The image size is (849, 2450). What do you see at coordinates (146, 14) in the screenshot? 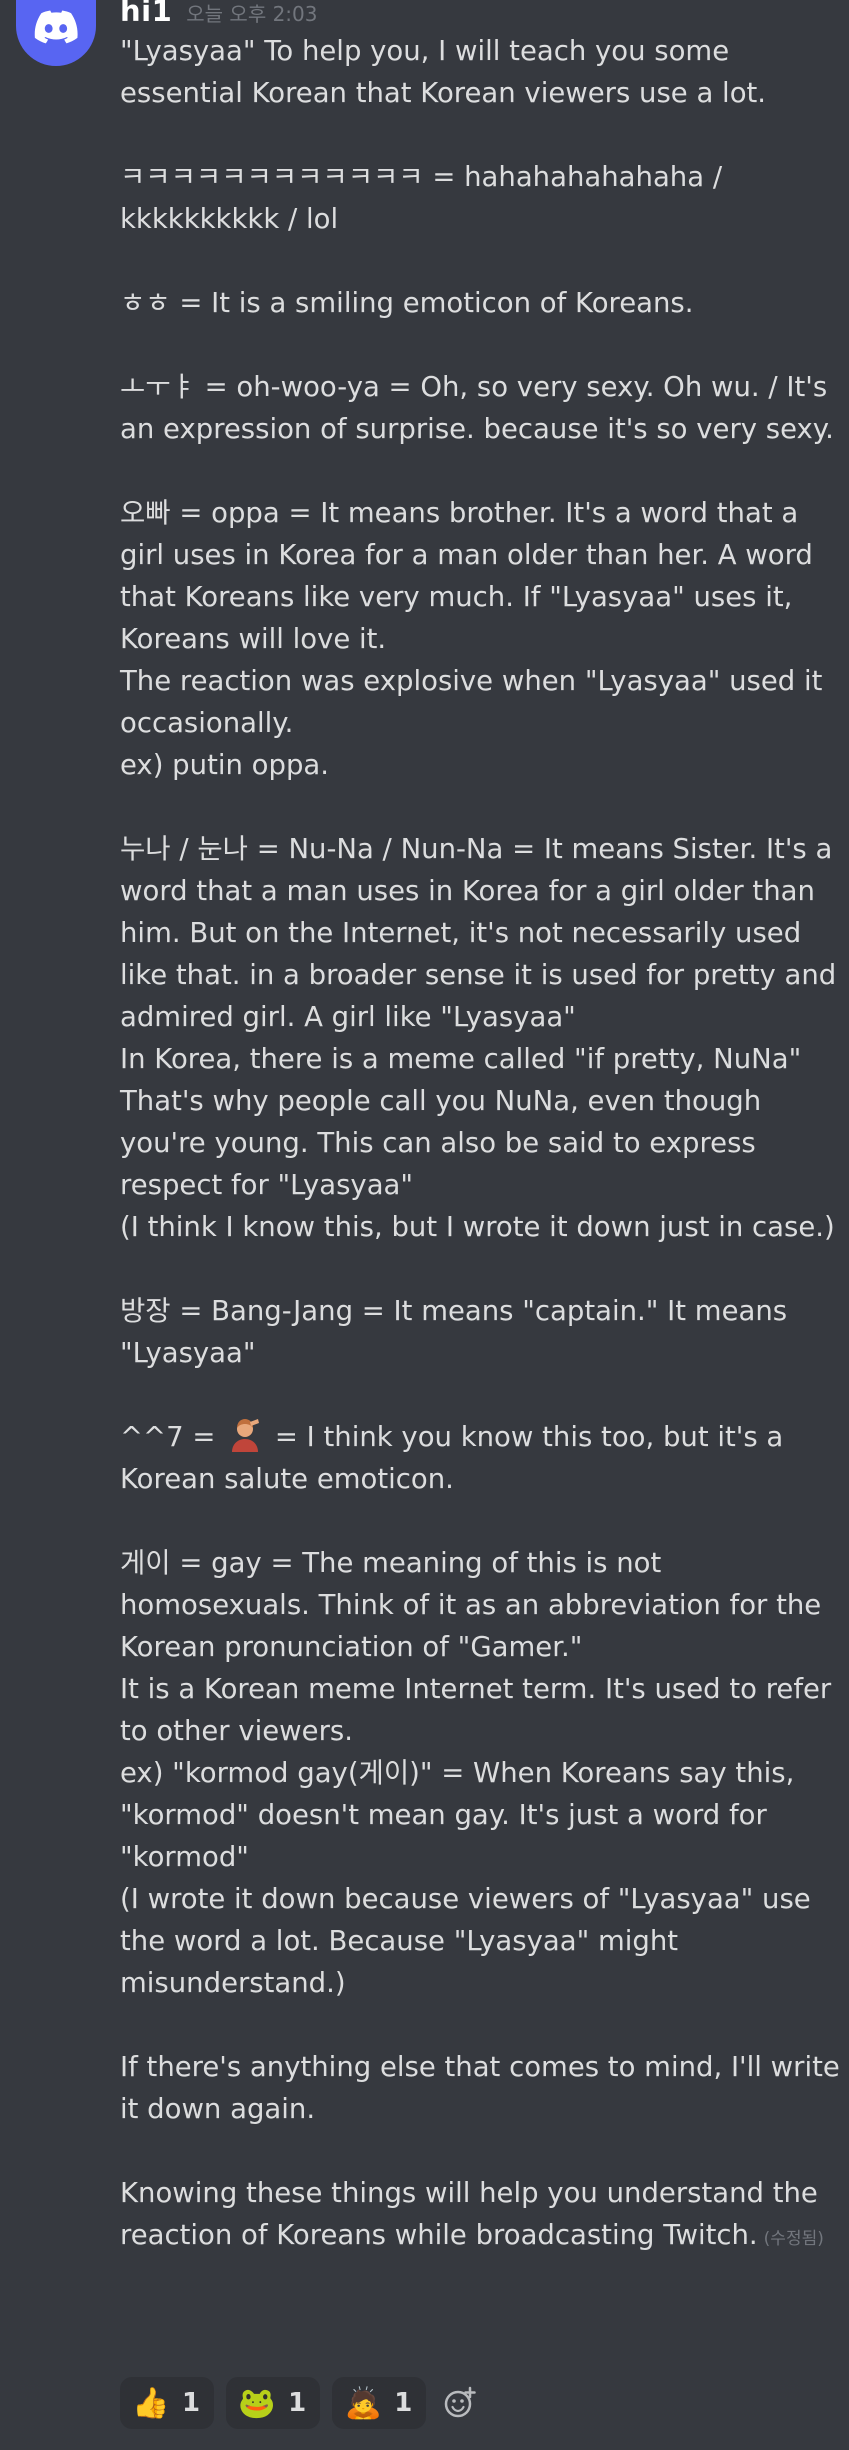
I see `username: hi1` at bounding box center [146, 14].